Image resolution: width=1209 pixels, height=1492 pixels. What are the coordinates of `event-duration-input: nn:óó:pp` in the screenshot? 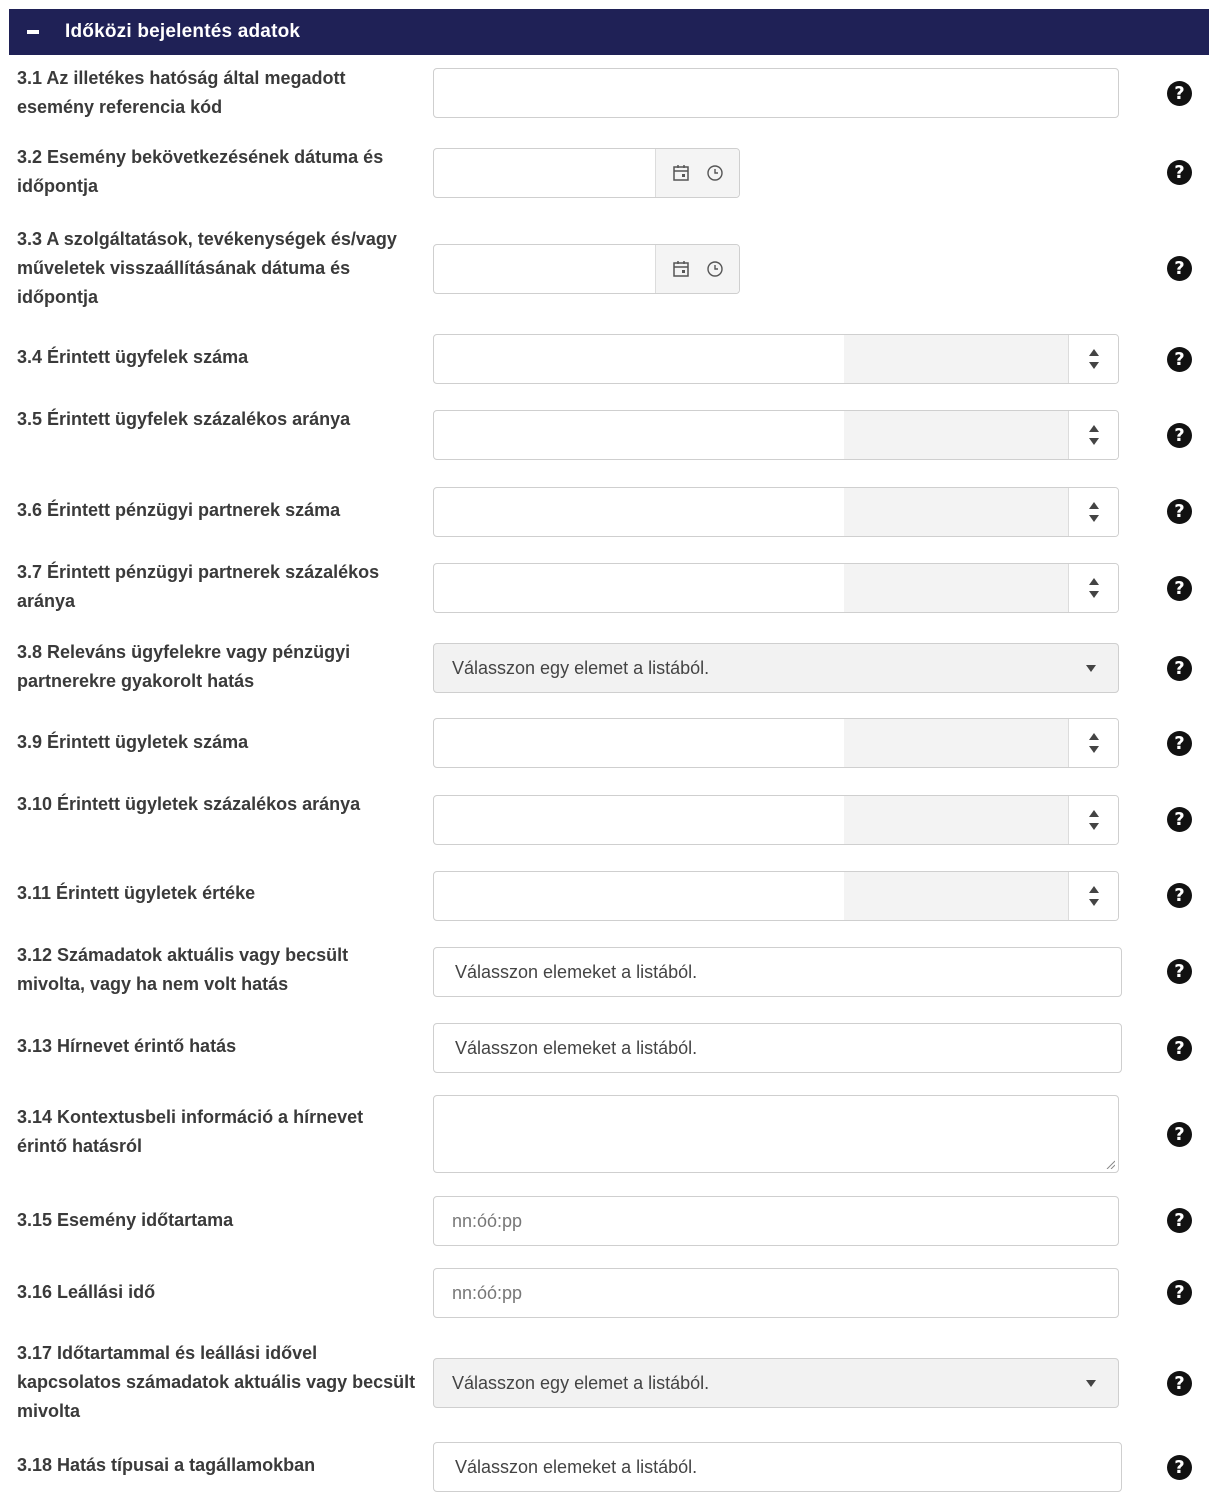 It's located at (776, 1221).